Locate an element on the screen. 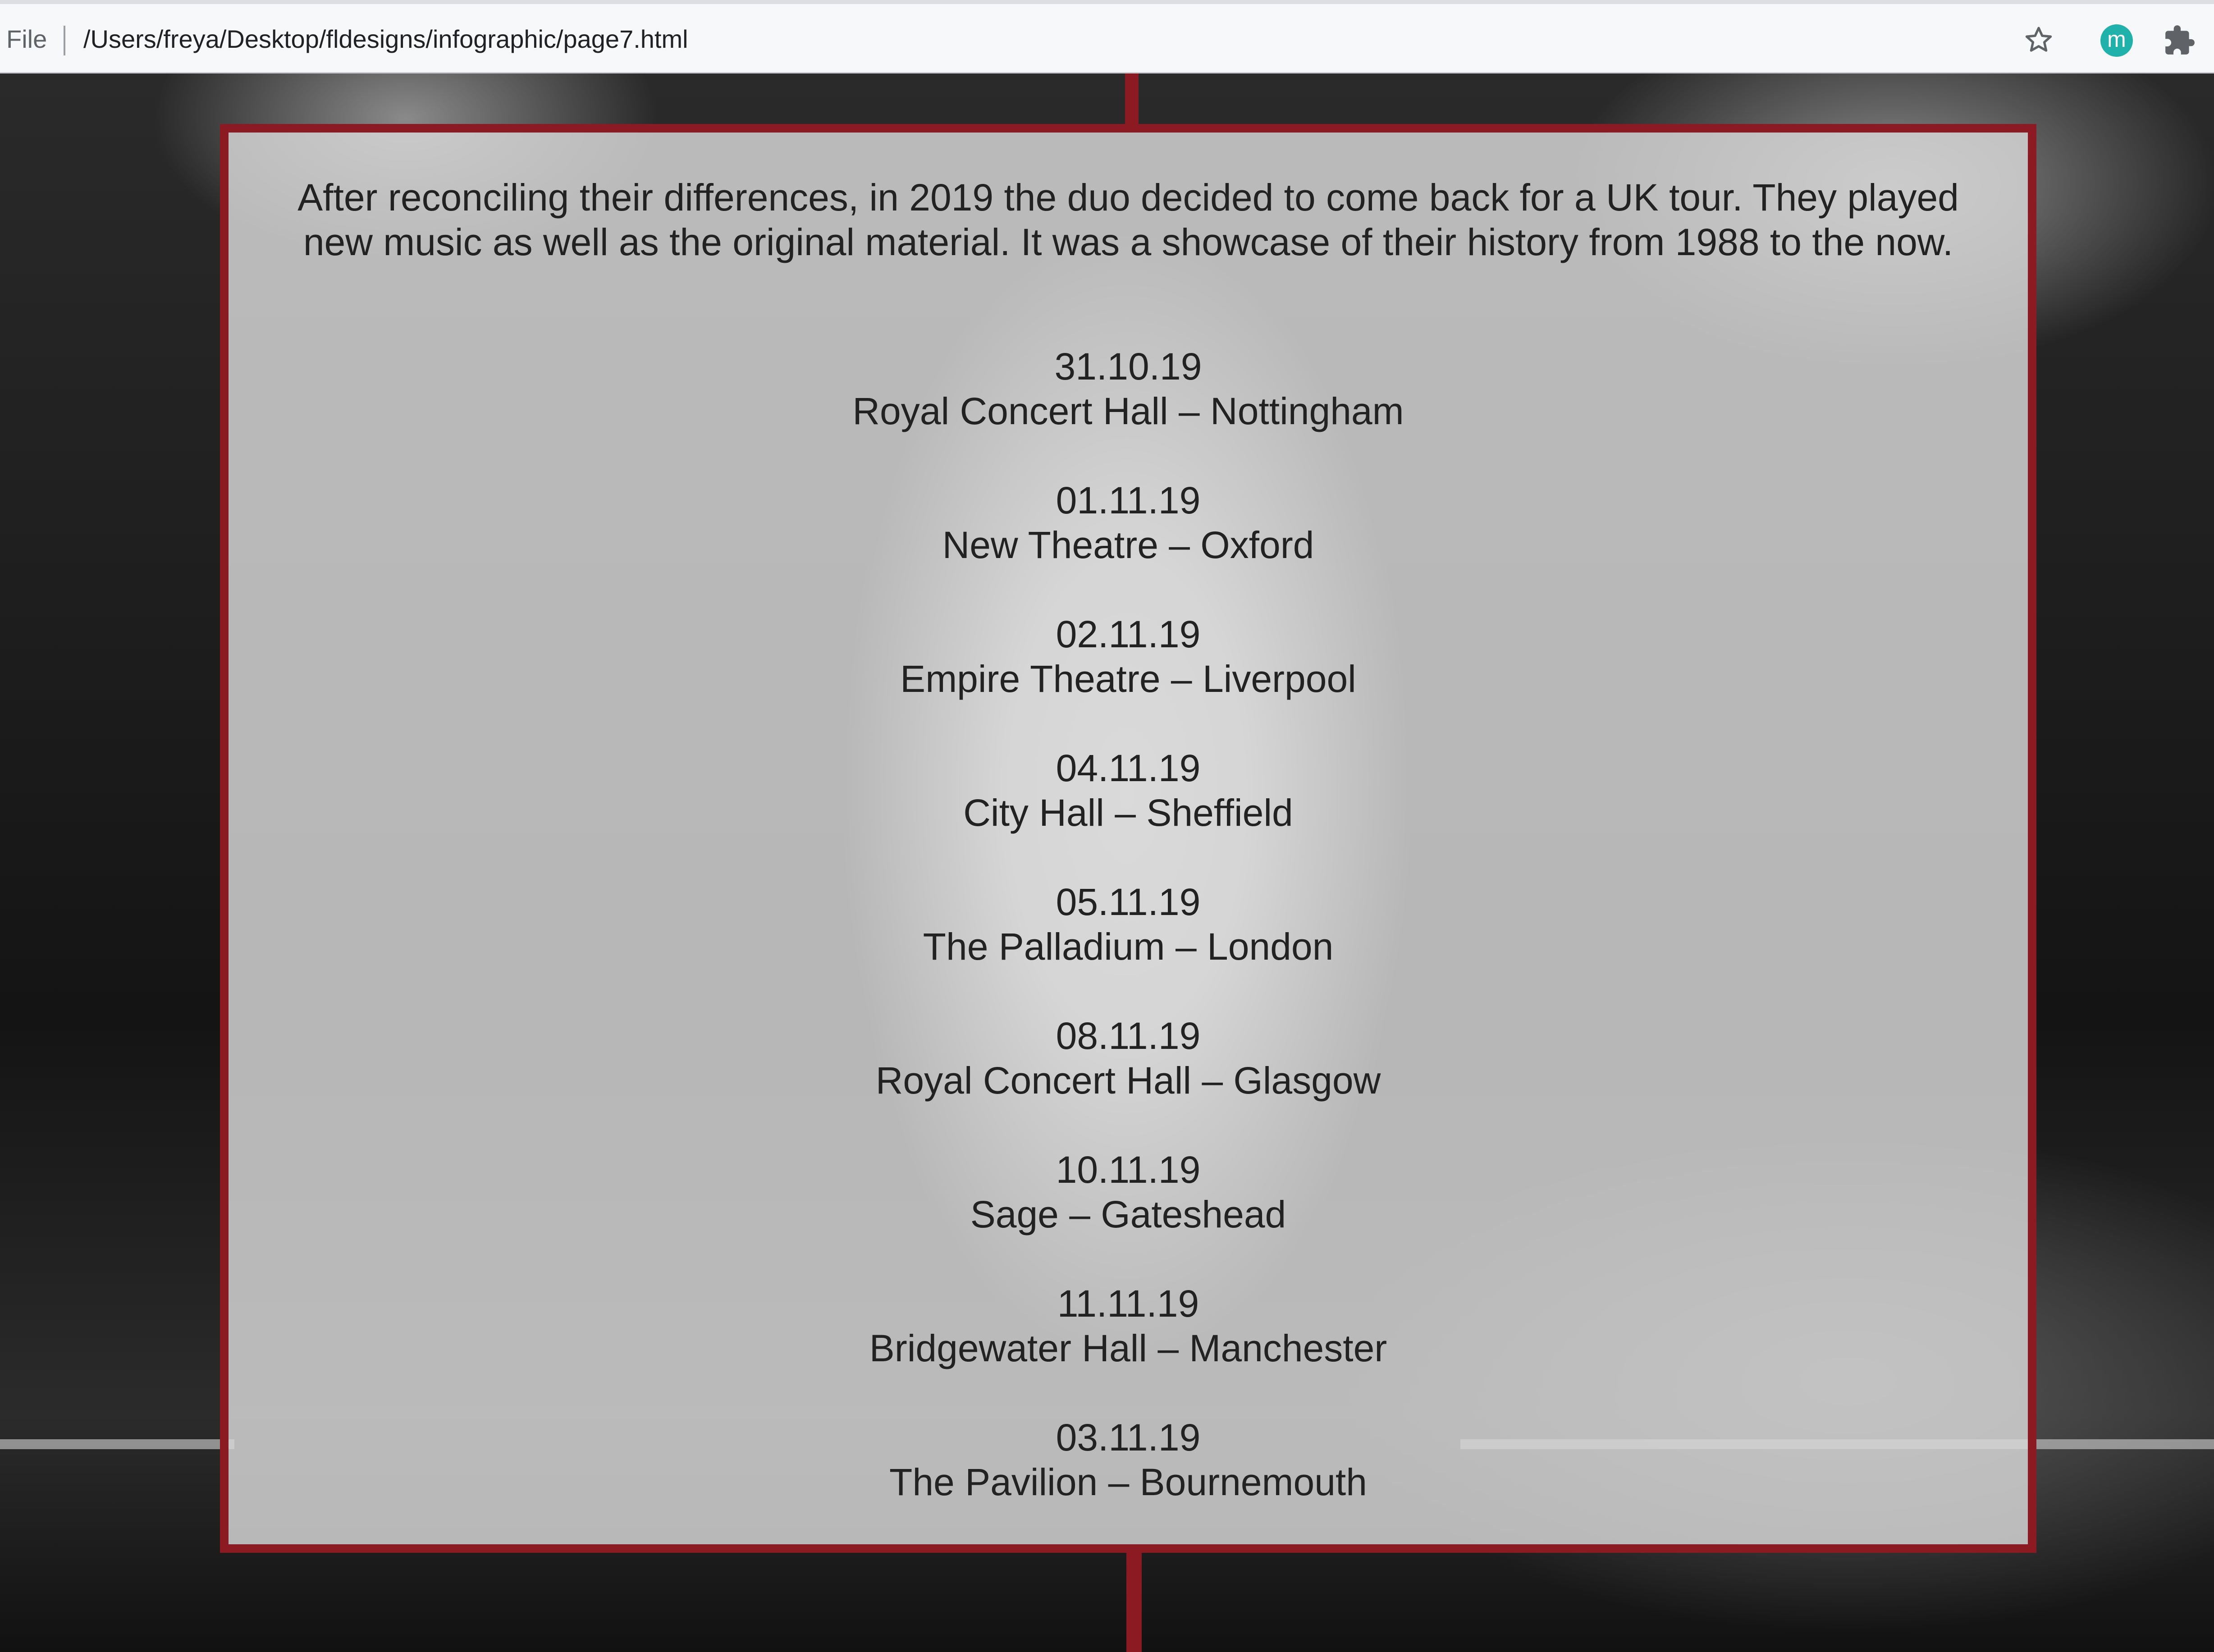 The width and height of the screenshot is (2214, 1652). tour-date: 05.11.19 is located at coordinates (1128, 902).